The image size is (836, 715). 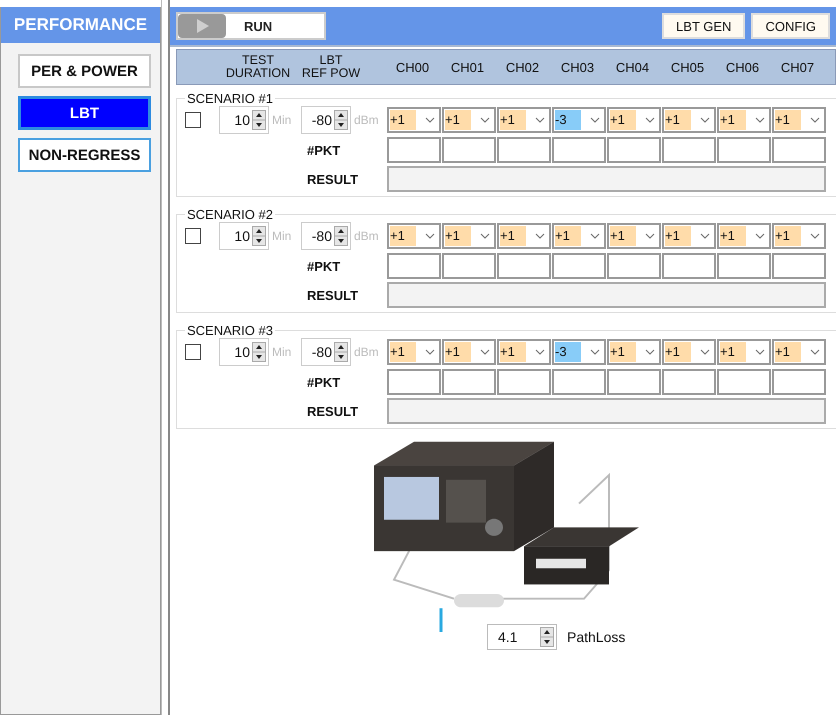 I want to click on pathloss-spinner: 4.1, so click(x=522, y=637).